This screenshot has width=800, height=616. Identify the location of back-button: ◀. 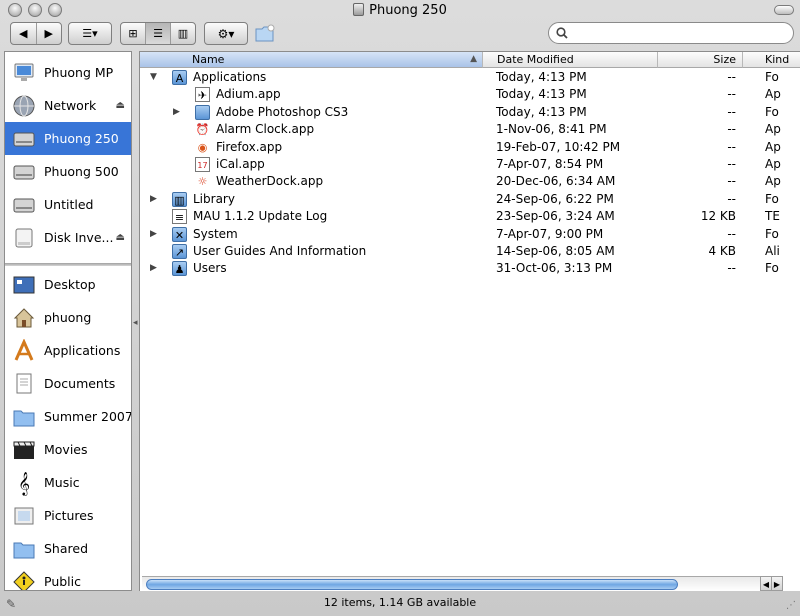
(24, 33).